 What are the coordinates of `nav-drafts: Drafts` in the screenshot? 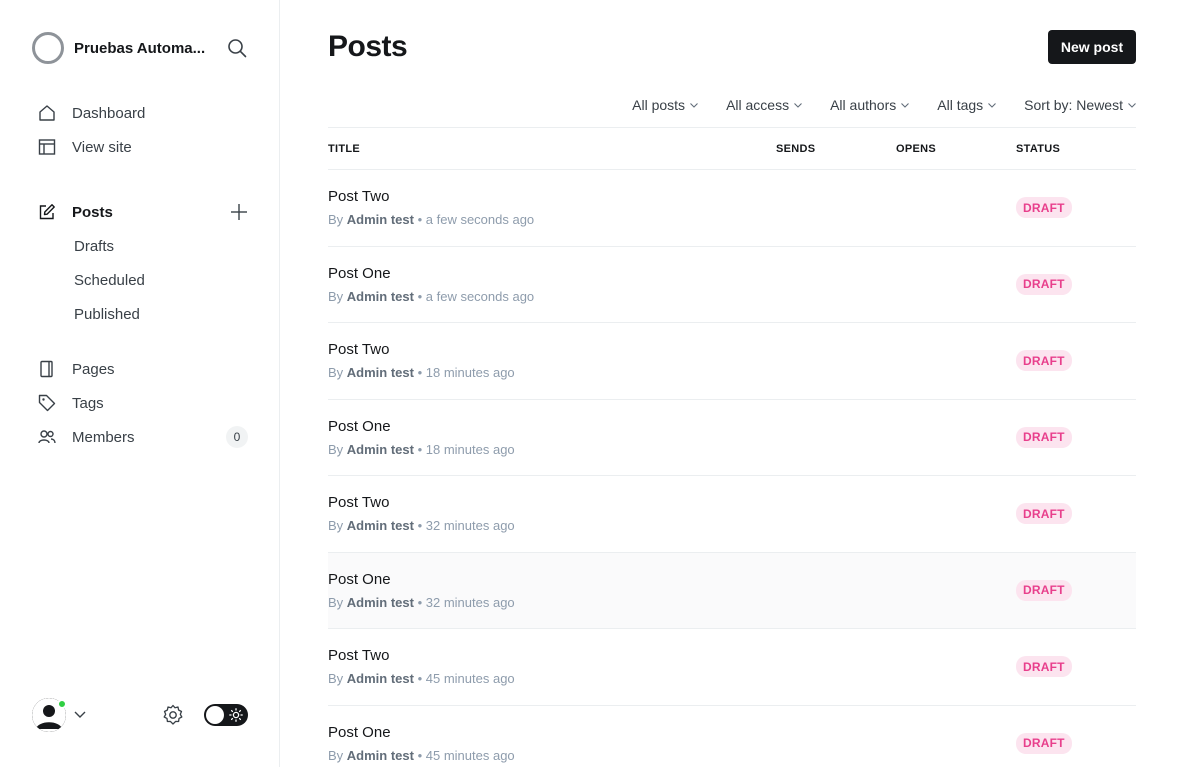 It's located at (140, 246).